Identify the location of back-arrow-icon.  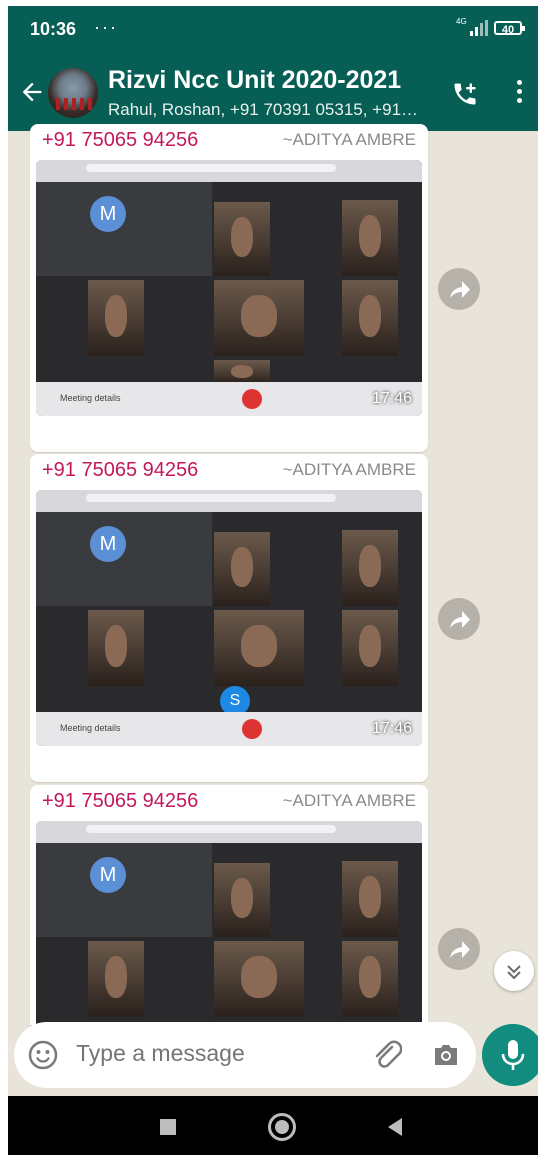
(32, 92).